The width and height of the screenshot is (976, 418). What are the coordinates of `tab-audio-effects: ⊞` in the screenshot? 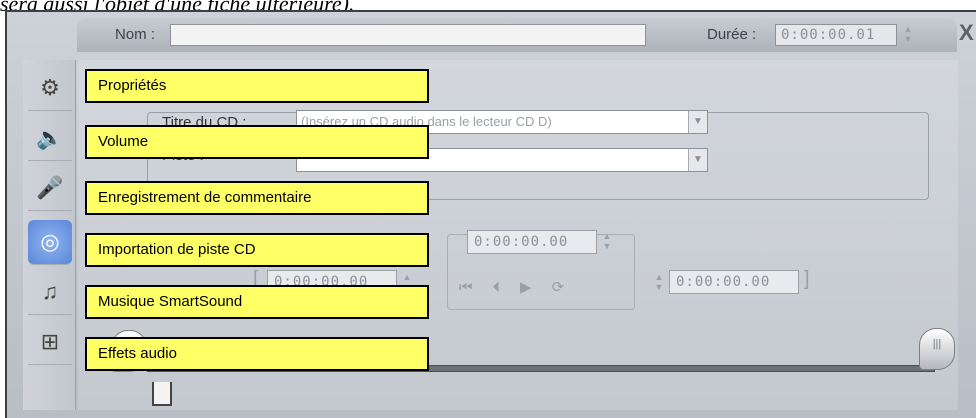 It's located at (50, 342).